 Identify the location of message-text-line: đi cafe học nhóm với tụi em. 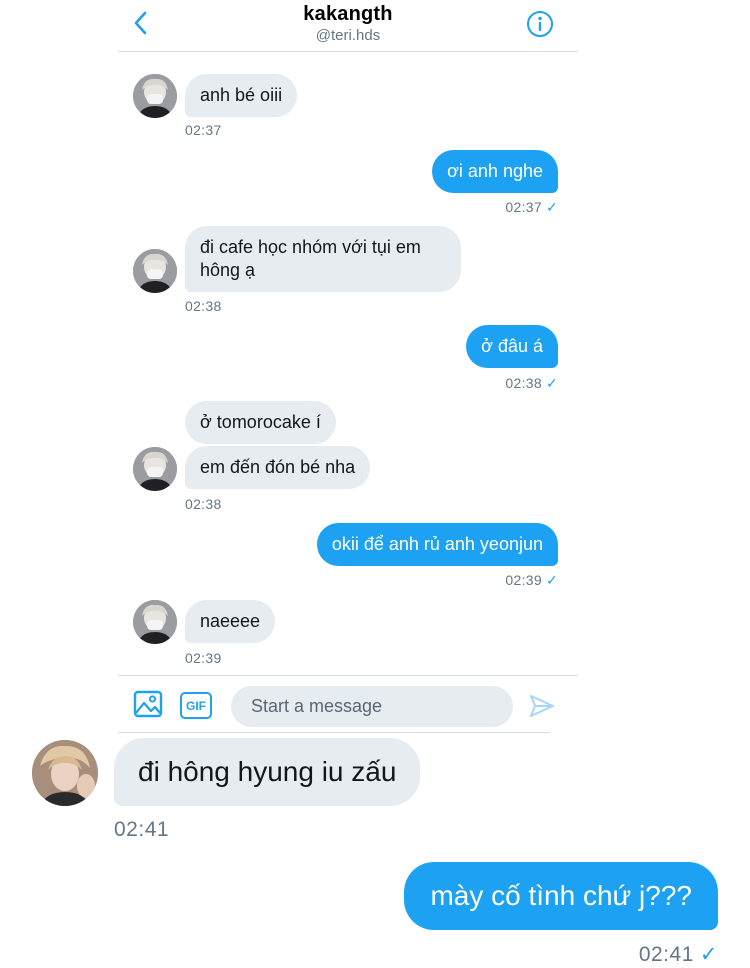
(310, 247).